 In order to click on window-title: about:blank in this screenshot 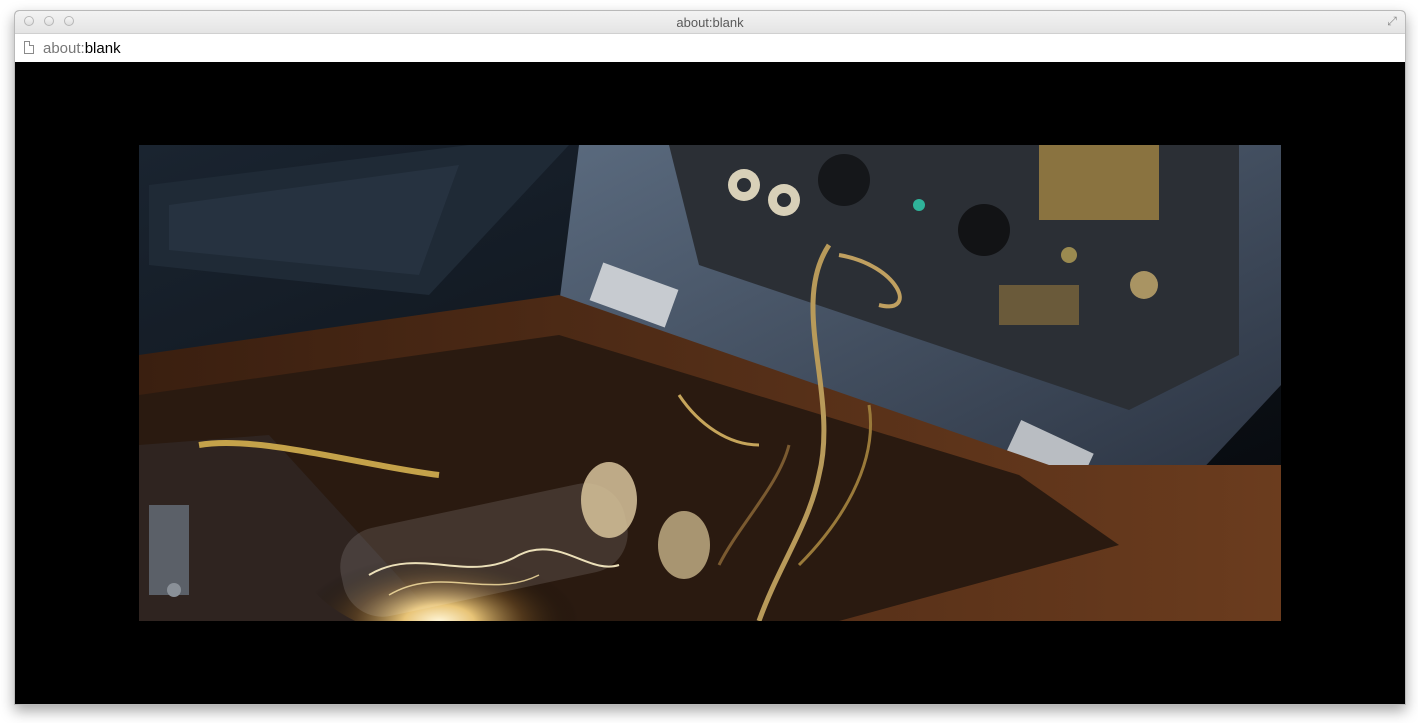, I will do `click(710, 22)`.